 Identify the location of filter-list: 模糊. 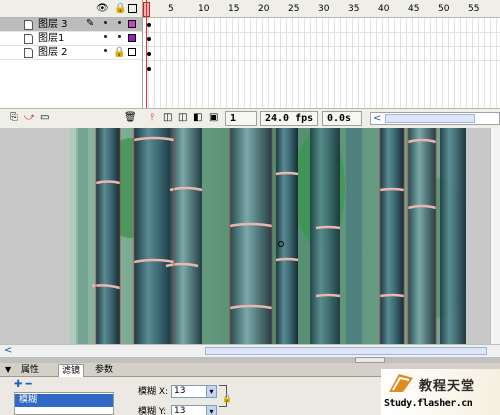
(64, 403).